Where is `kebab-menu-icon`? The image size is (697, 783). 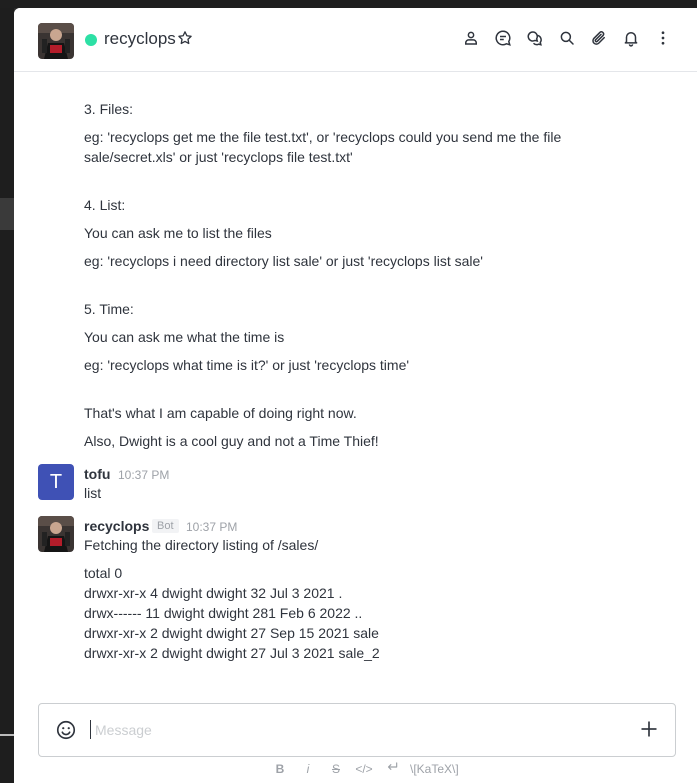
kebab-menu-icon is located at coordinates (663, 38).